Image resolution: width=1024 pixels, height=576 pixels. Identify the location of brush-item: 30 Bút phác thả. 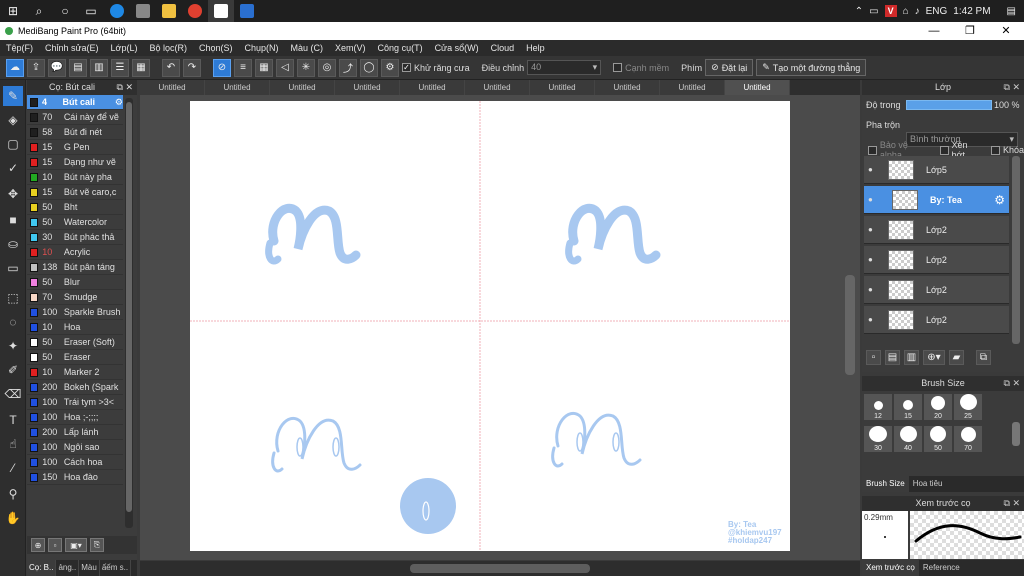
(75, 237).